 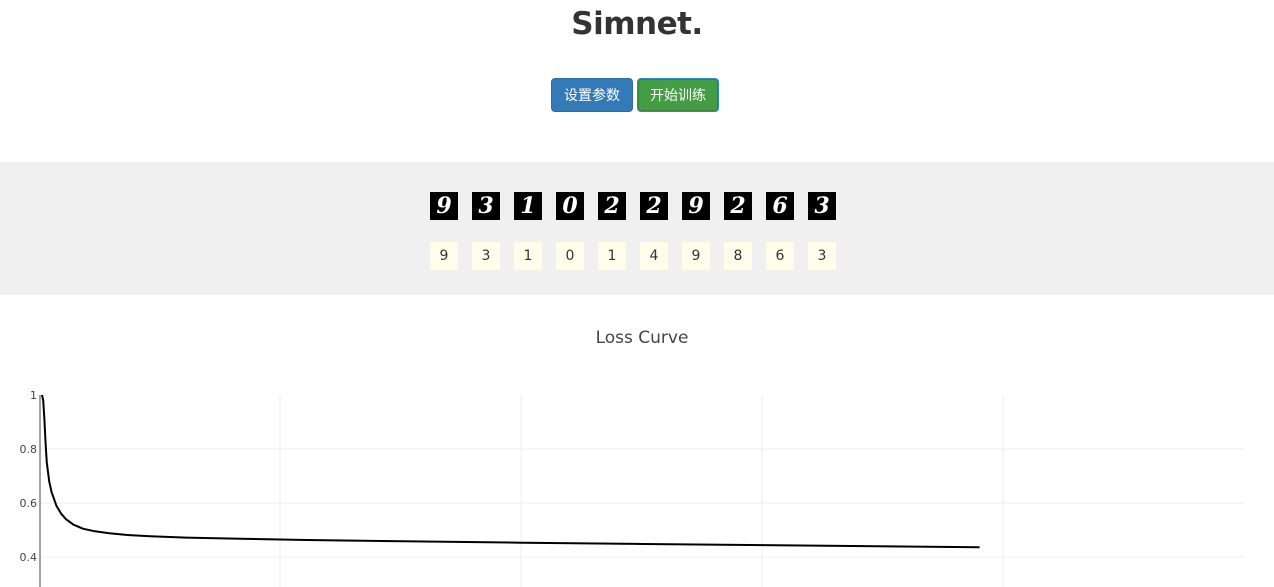 I want to click on prediction-label-8: 6, so click(x=780, y=256).